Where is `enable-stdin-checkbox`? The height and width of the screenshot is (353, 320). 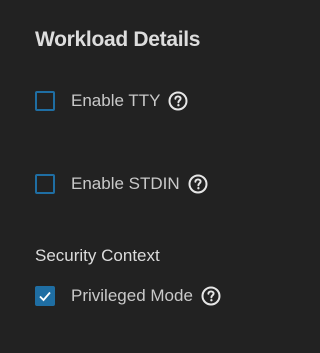 enable-stdin-checkbox is located at coordinates (45, 184).